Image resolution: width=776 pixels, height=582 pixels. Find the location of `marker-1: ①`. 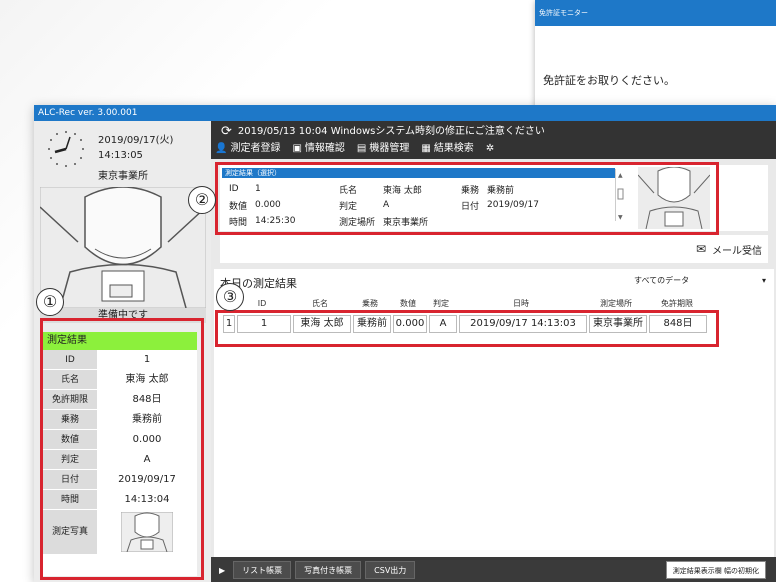

marker-1: ① is located at coordinates (50, 302).